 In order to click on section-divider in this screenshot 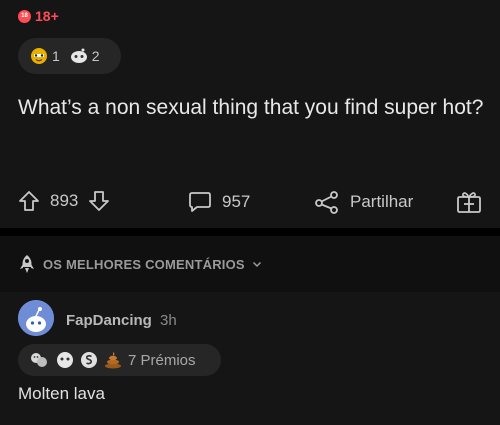, I will do `click(250, 232)`.